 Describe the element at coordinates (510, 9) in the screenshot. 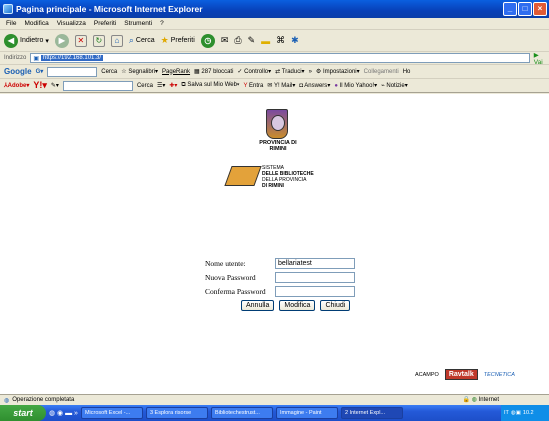

I see `minimize-button: _` at that location.